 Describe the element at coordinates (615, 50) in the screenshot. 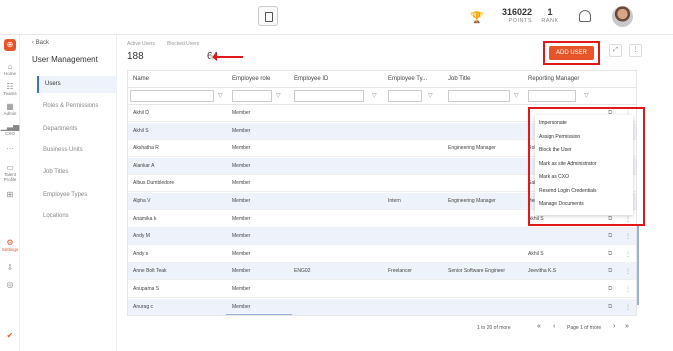

I see `expand-icon: ⤢` at that location.